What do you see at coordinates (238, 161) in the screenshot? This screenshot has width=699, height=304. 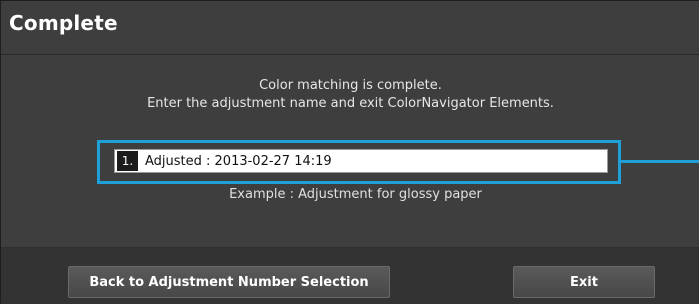 I see `adjustment-name-input: Adjusted : 2013-02-27 14:19` at bounding box center [238, 161].